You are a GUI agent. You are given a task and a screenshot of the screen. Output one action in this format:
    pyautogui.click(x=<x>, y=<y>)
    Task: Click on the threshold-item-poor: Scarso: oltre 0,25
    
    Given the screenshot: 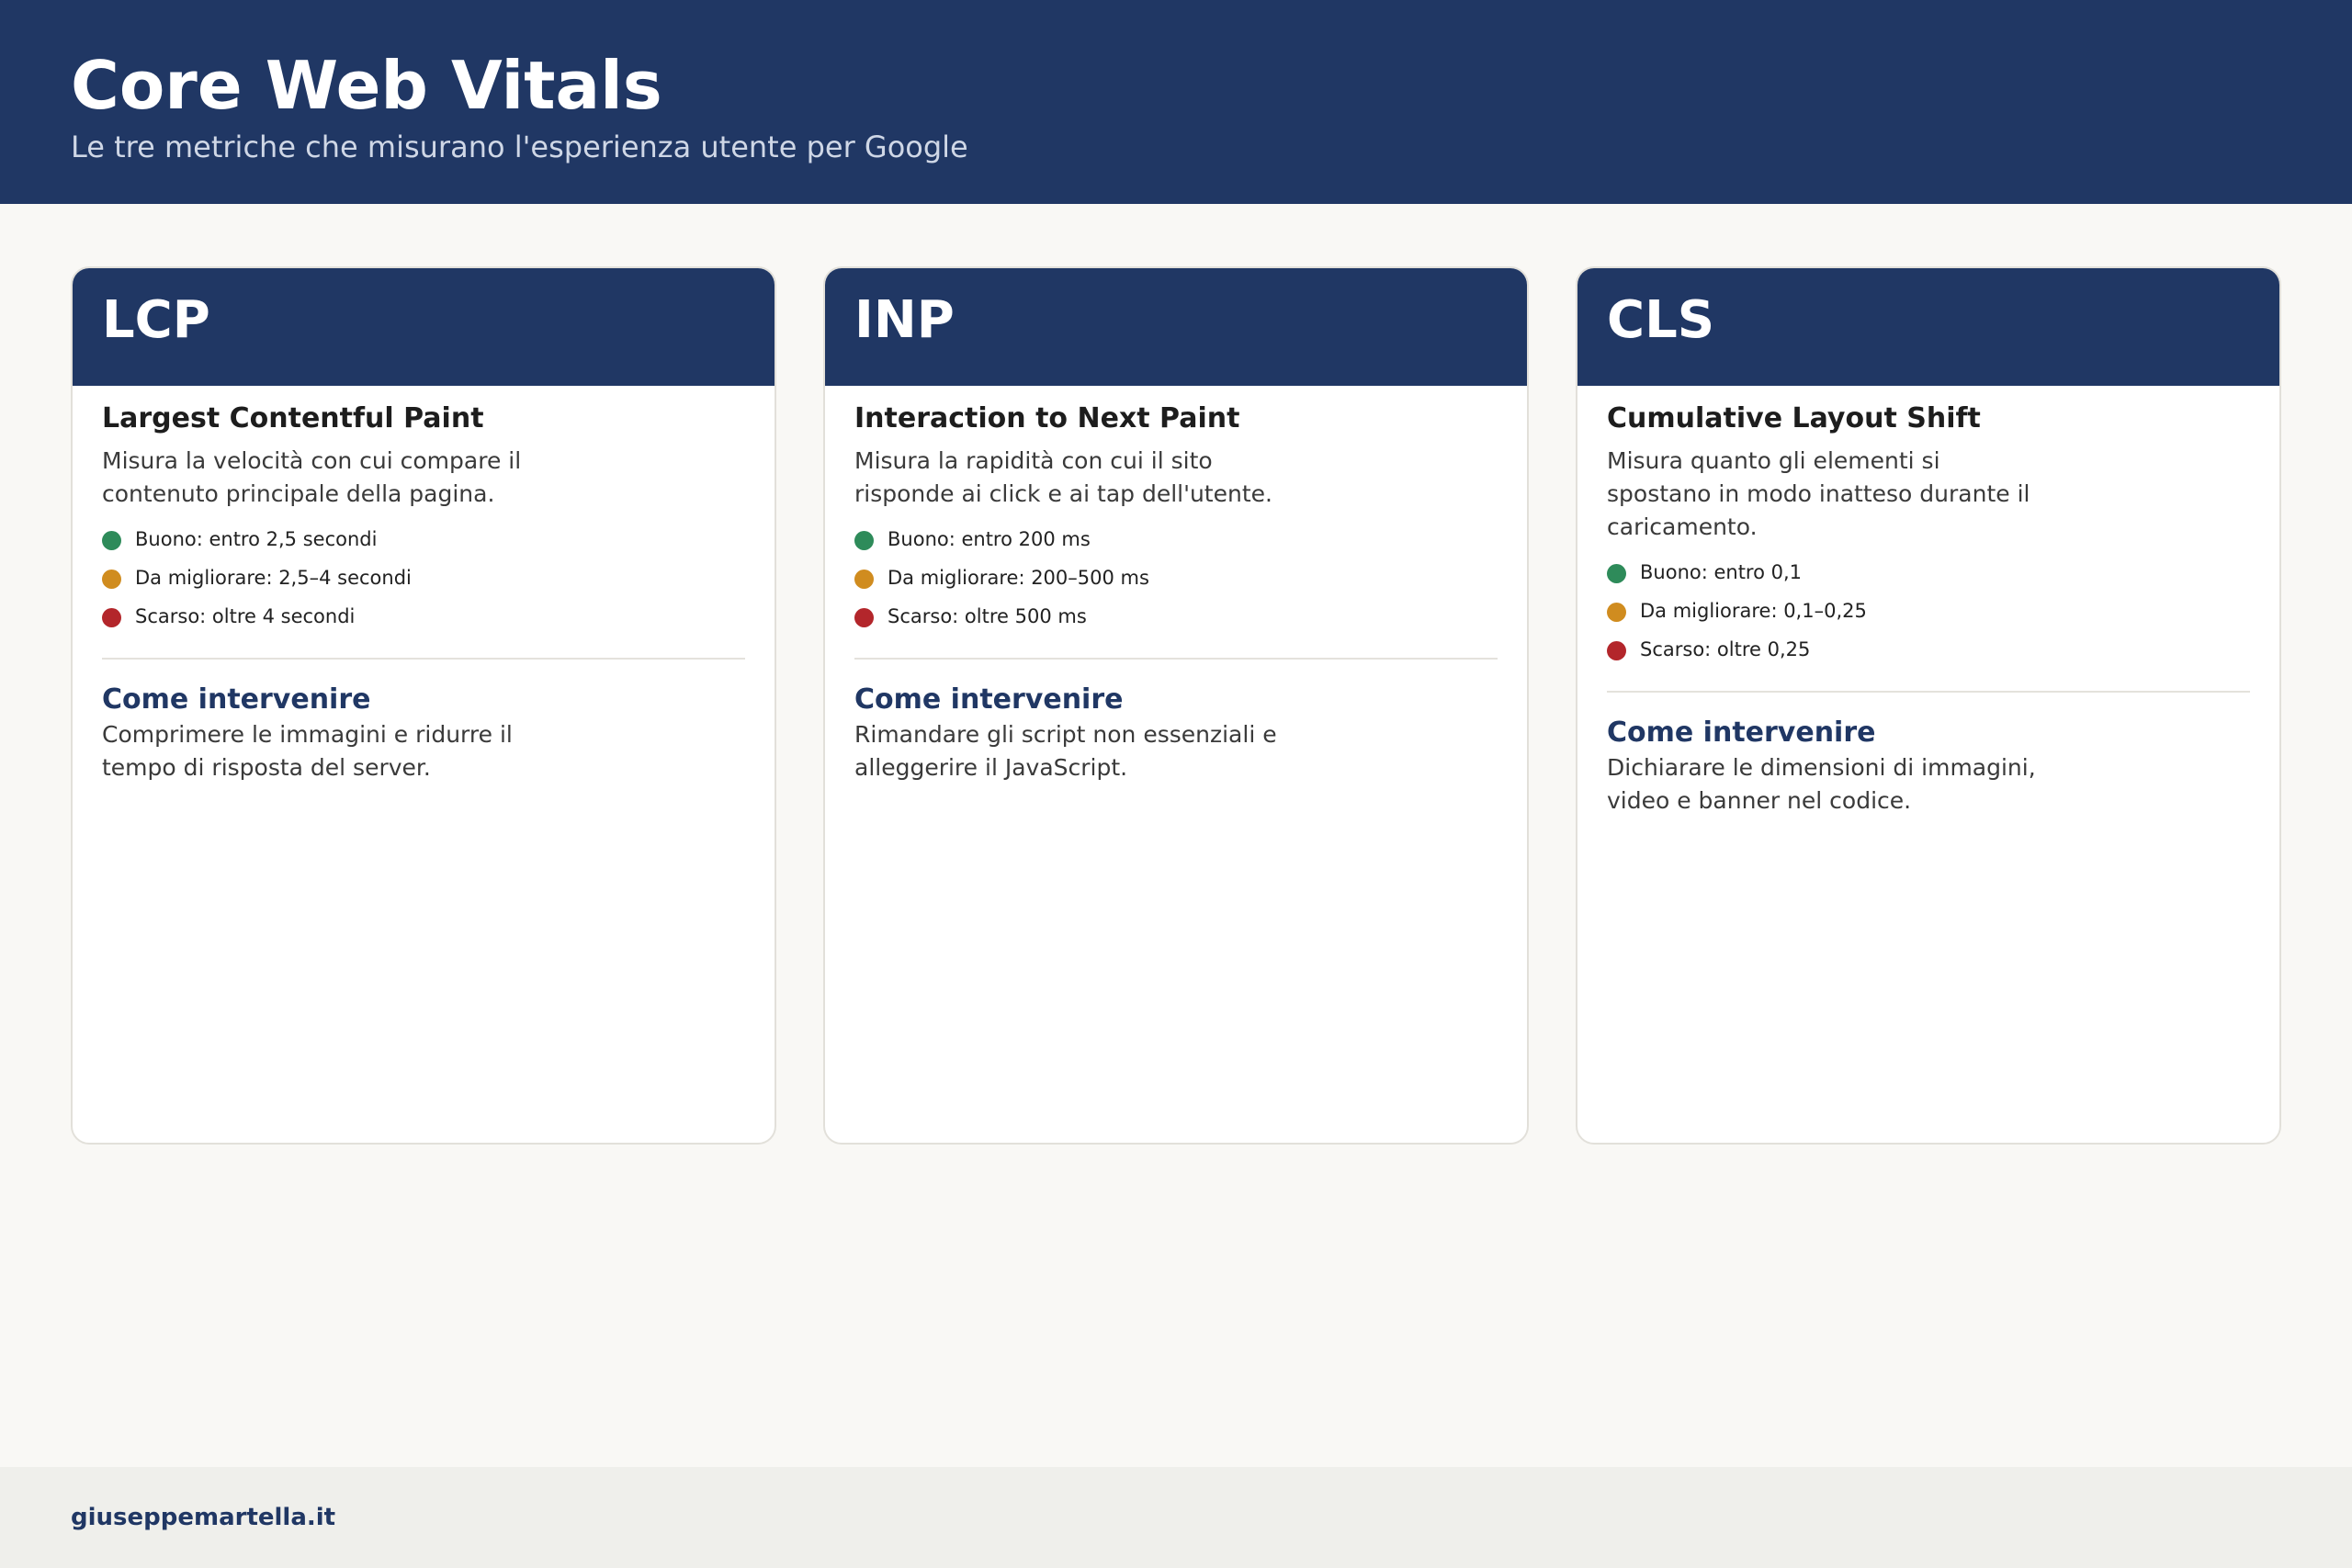 What is the action you would take?
    pyautogui.click(x=1928, y=653)
    